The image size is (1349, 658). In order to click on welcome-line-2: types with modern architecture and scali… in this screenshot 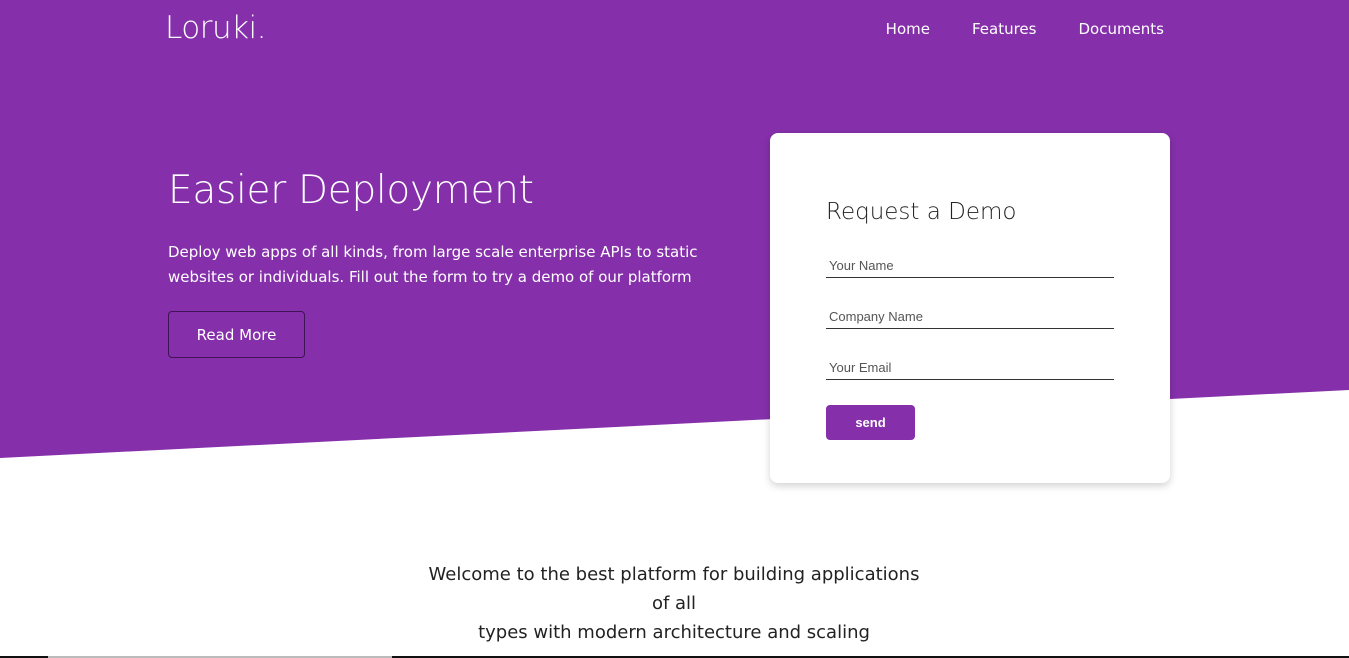, I will do `click(674, 632)`.